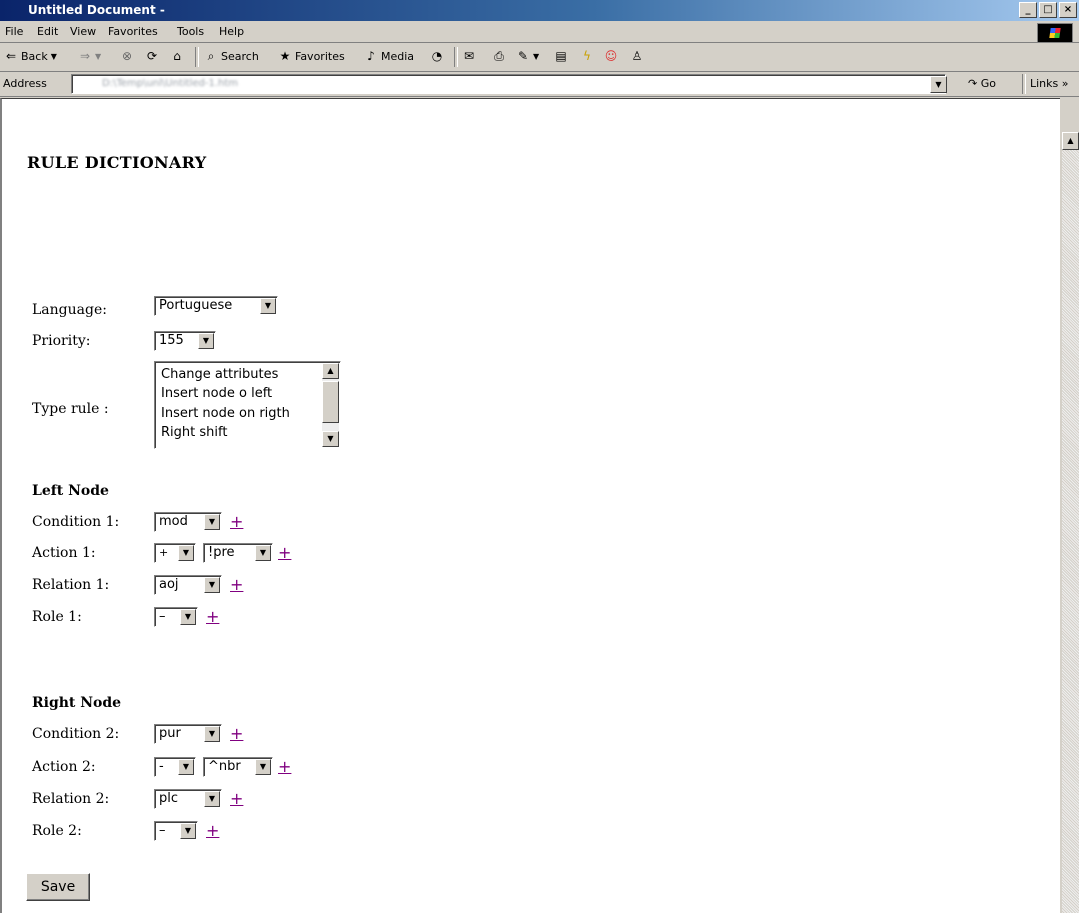 The height and width of the screenshot is (913, 1079). I want to click on add-condition-1-link: +, so click(236, 521).